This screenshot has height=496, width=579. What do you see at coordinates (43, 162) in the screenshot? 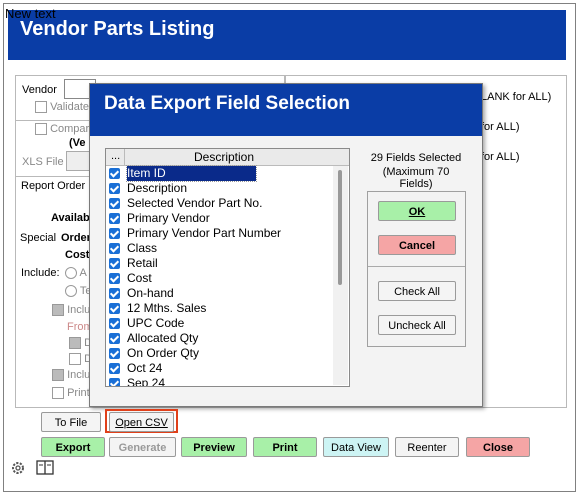
I see `xls-file-label: XLS File` at bounding box center [43, 162].